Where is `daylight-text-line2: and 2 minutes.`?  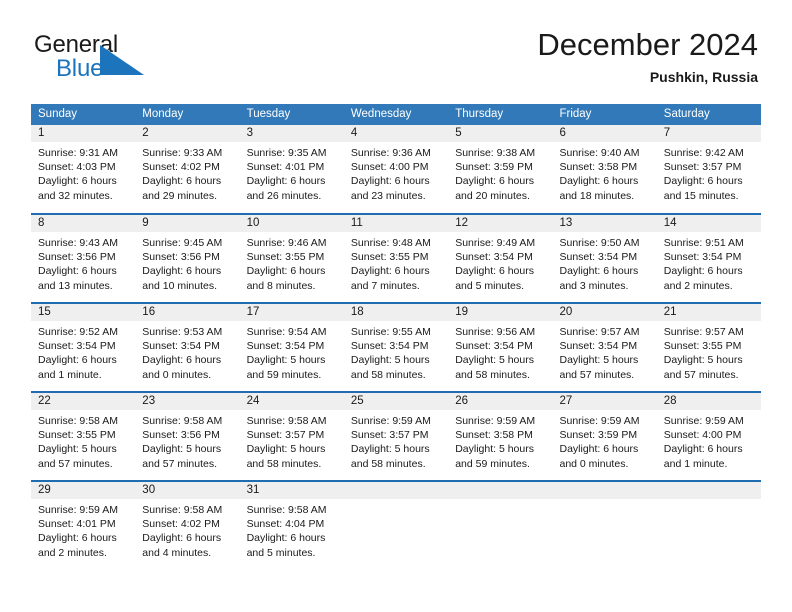 daylight-text-line2: and 2 minutes. is located at coordinates (698, 285).